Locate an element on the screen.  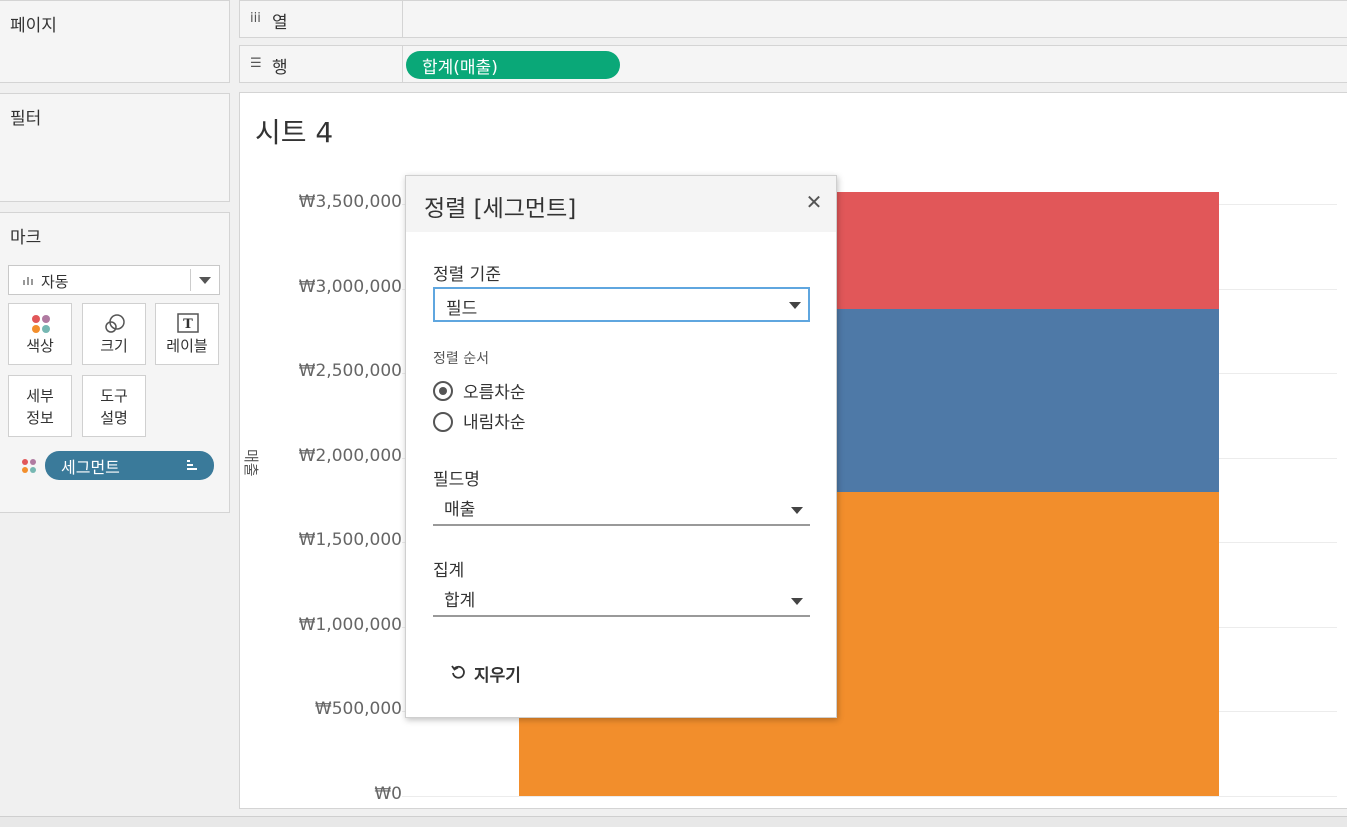
grid-line is located at coordinates (869, 796).